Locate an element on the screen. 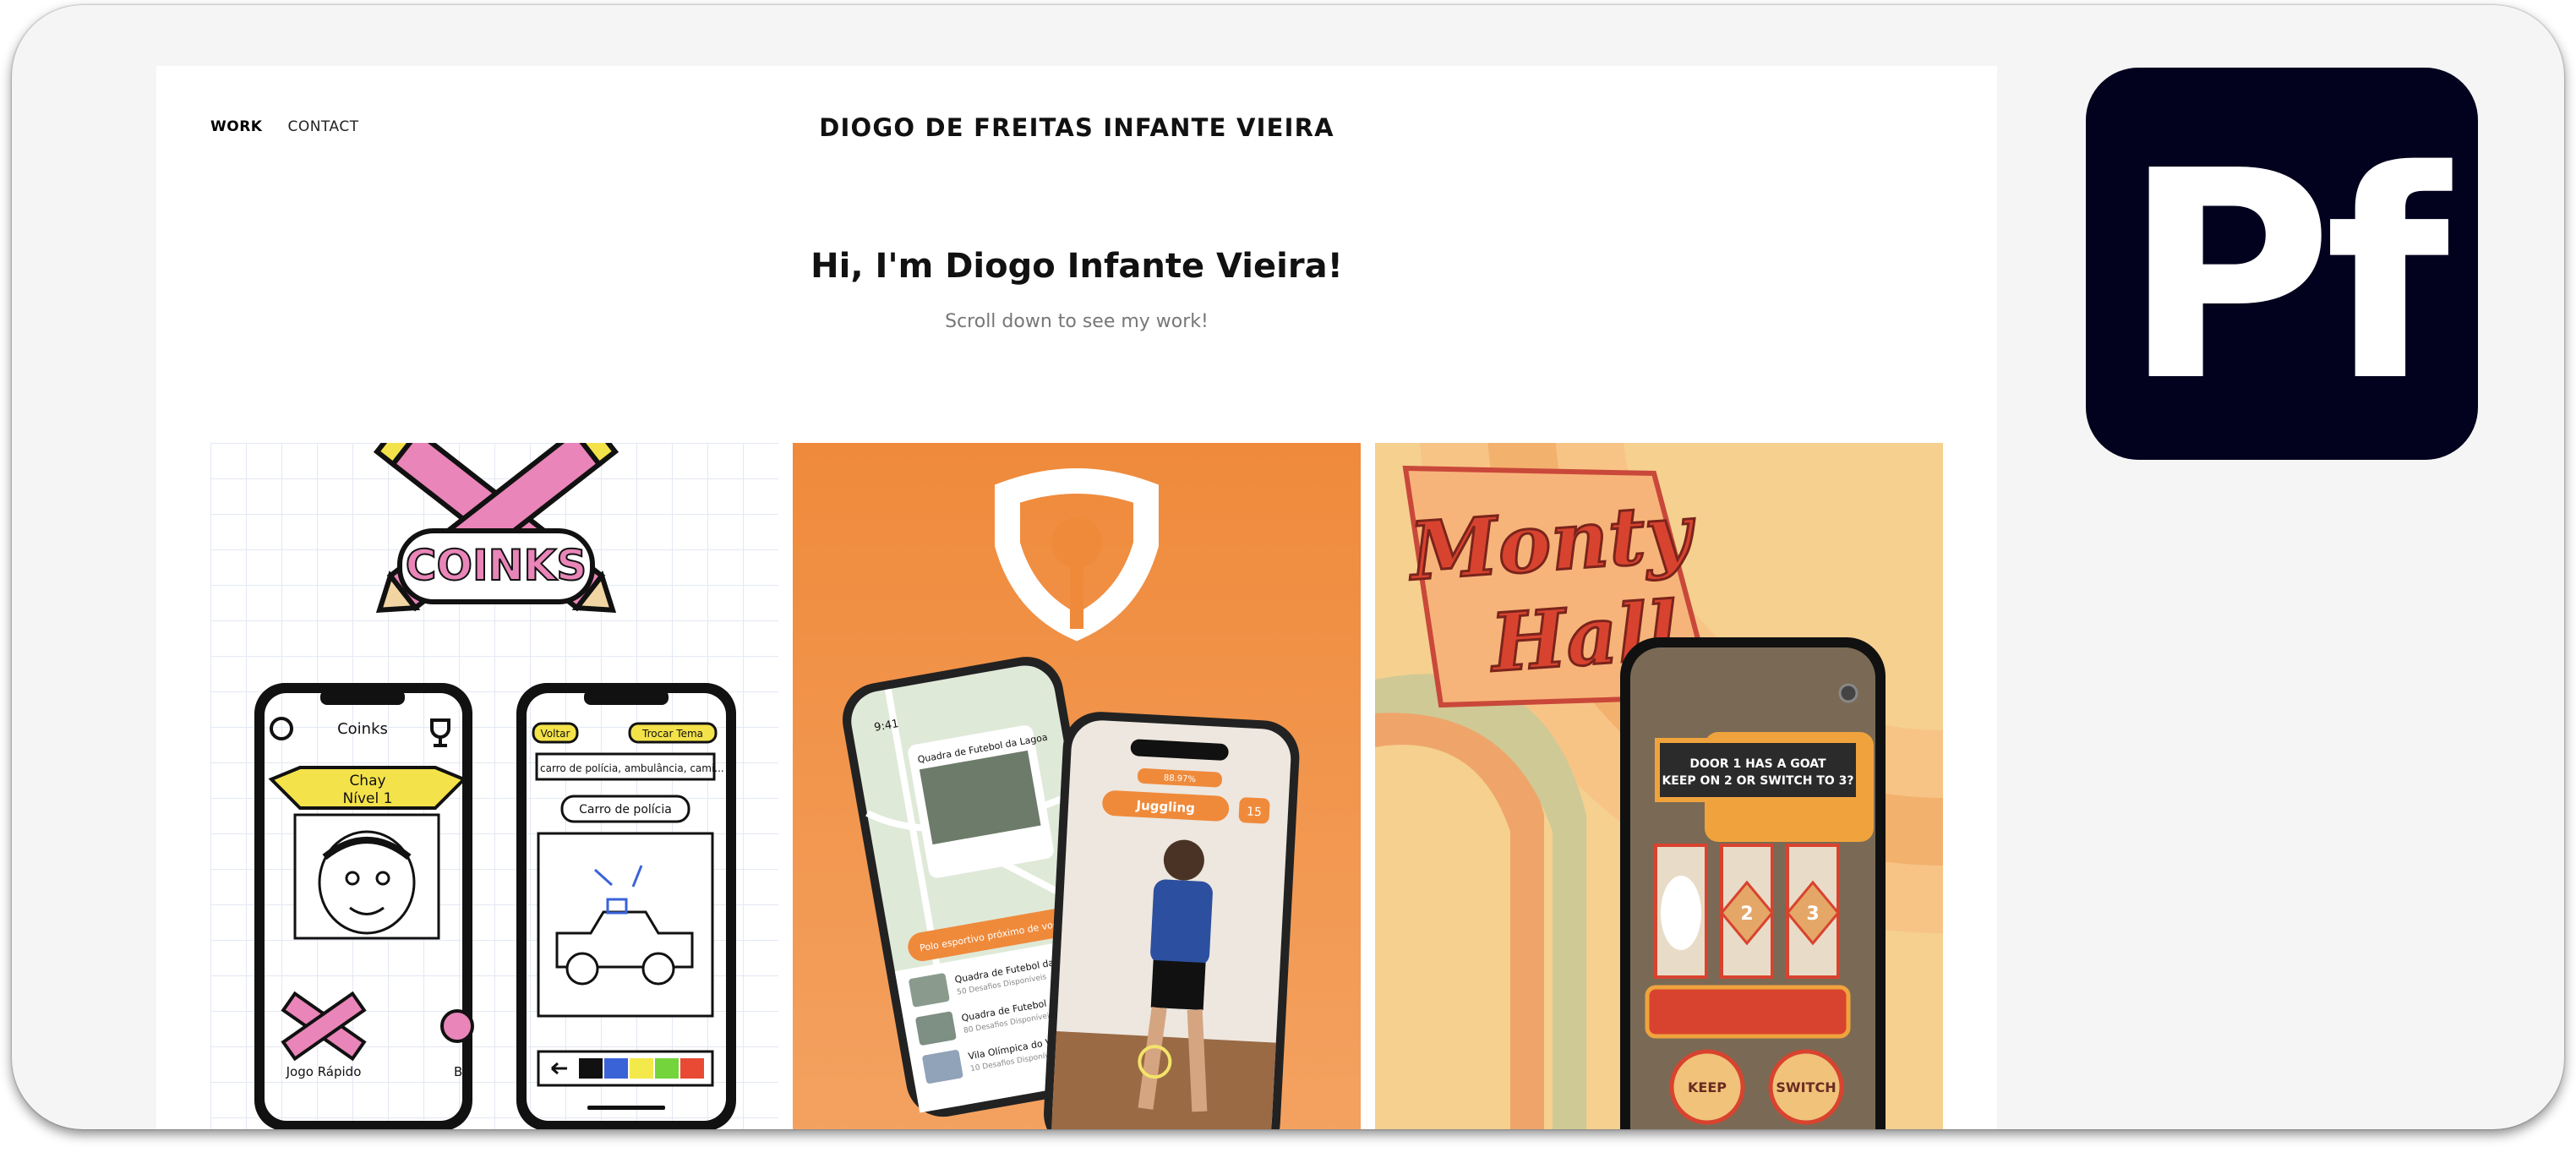 The height and width of the screenshot is (1158, 2576). hero-subtitle: Scroll down to see my work! is located at coordinates (1077, 321).